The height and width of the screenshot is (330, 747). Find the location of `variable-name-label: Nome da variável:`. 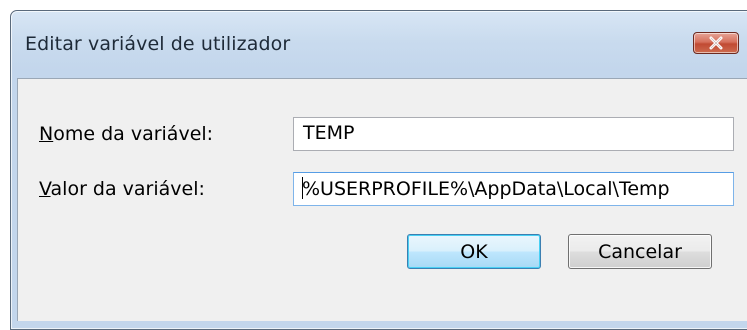

variable-name-label: Nome da variável: is located at coordinates (126, 134).